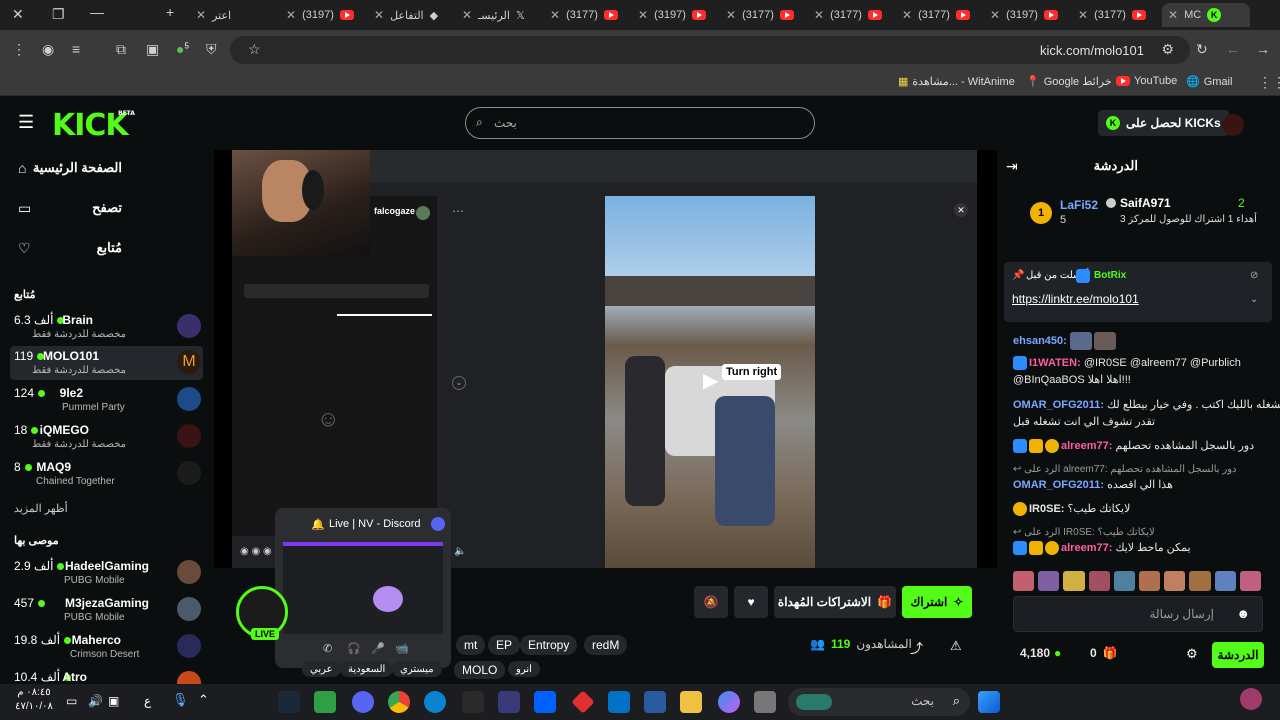 The image size is (1280, 720). I want to click on file-explorer-icon, so click(691, 702).